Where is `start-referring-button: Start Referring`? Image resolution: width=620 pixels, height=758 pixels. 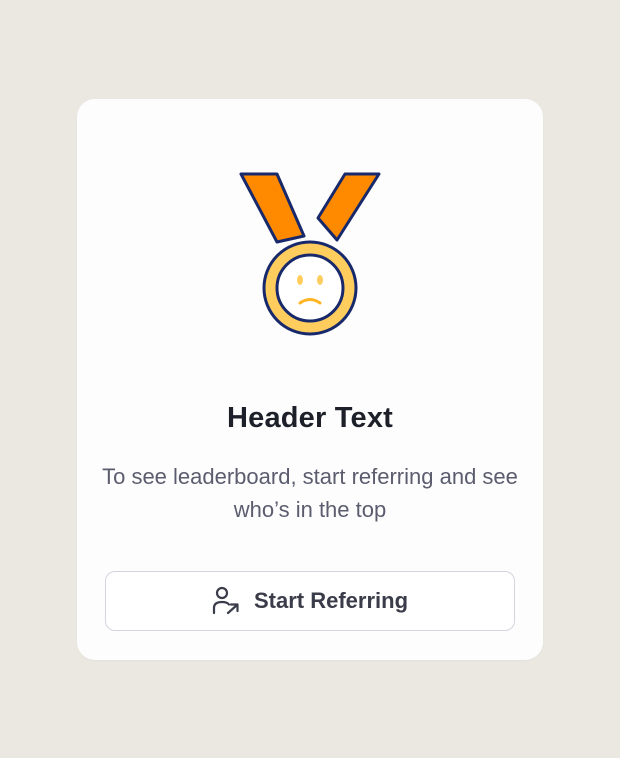 start-referring-button: Start Referring is located at coordinates (310, 601).